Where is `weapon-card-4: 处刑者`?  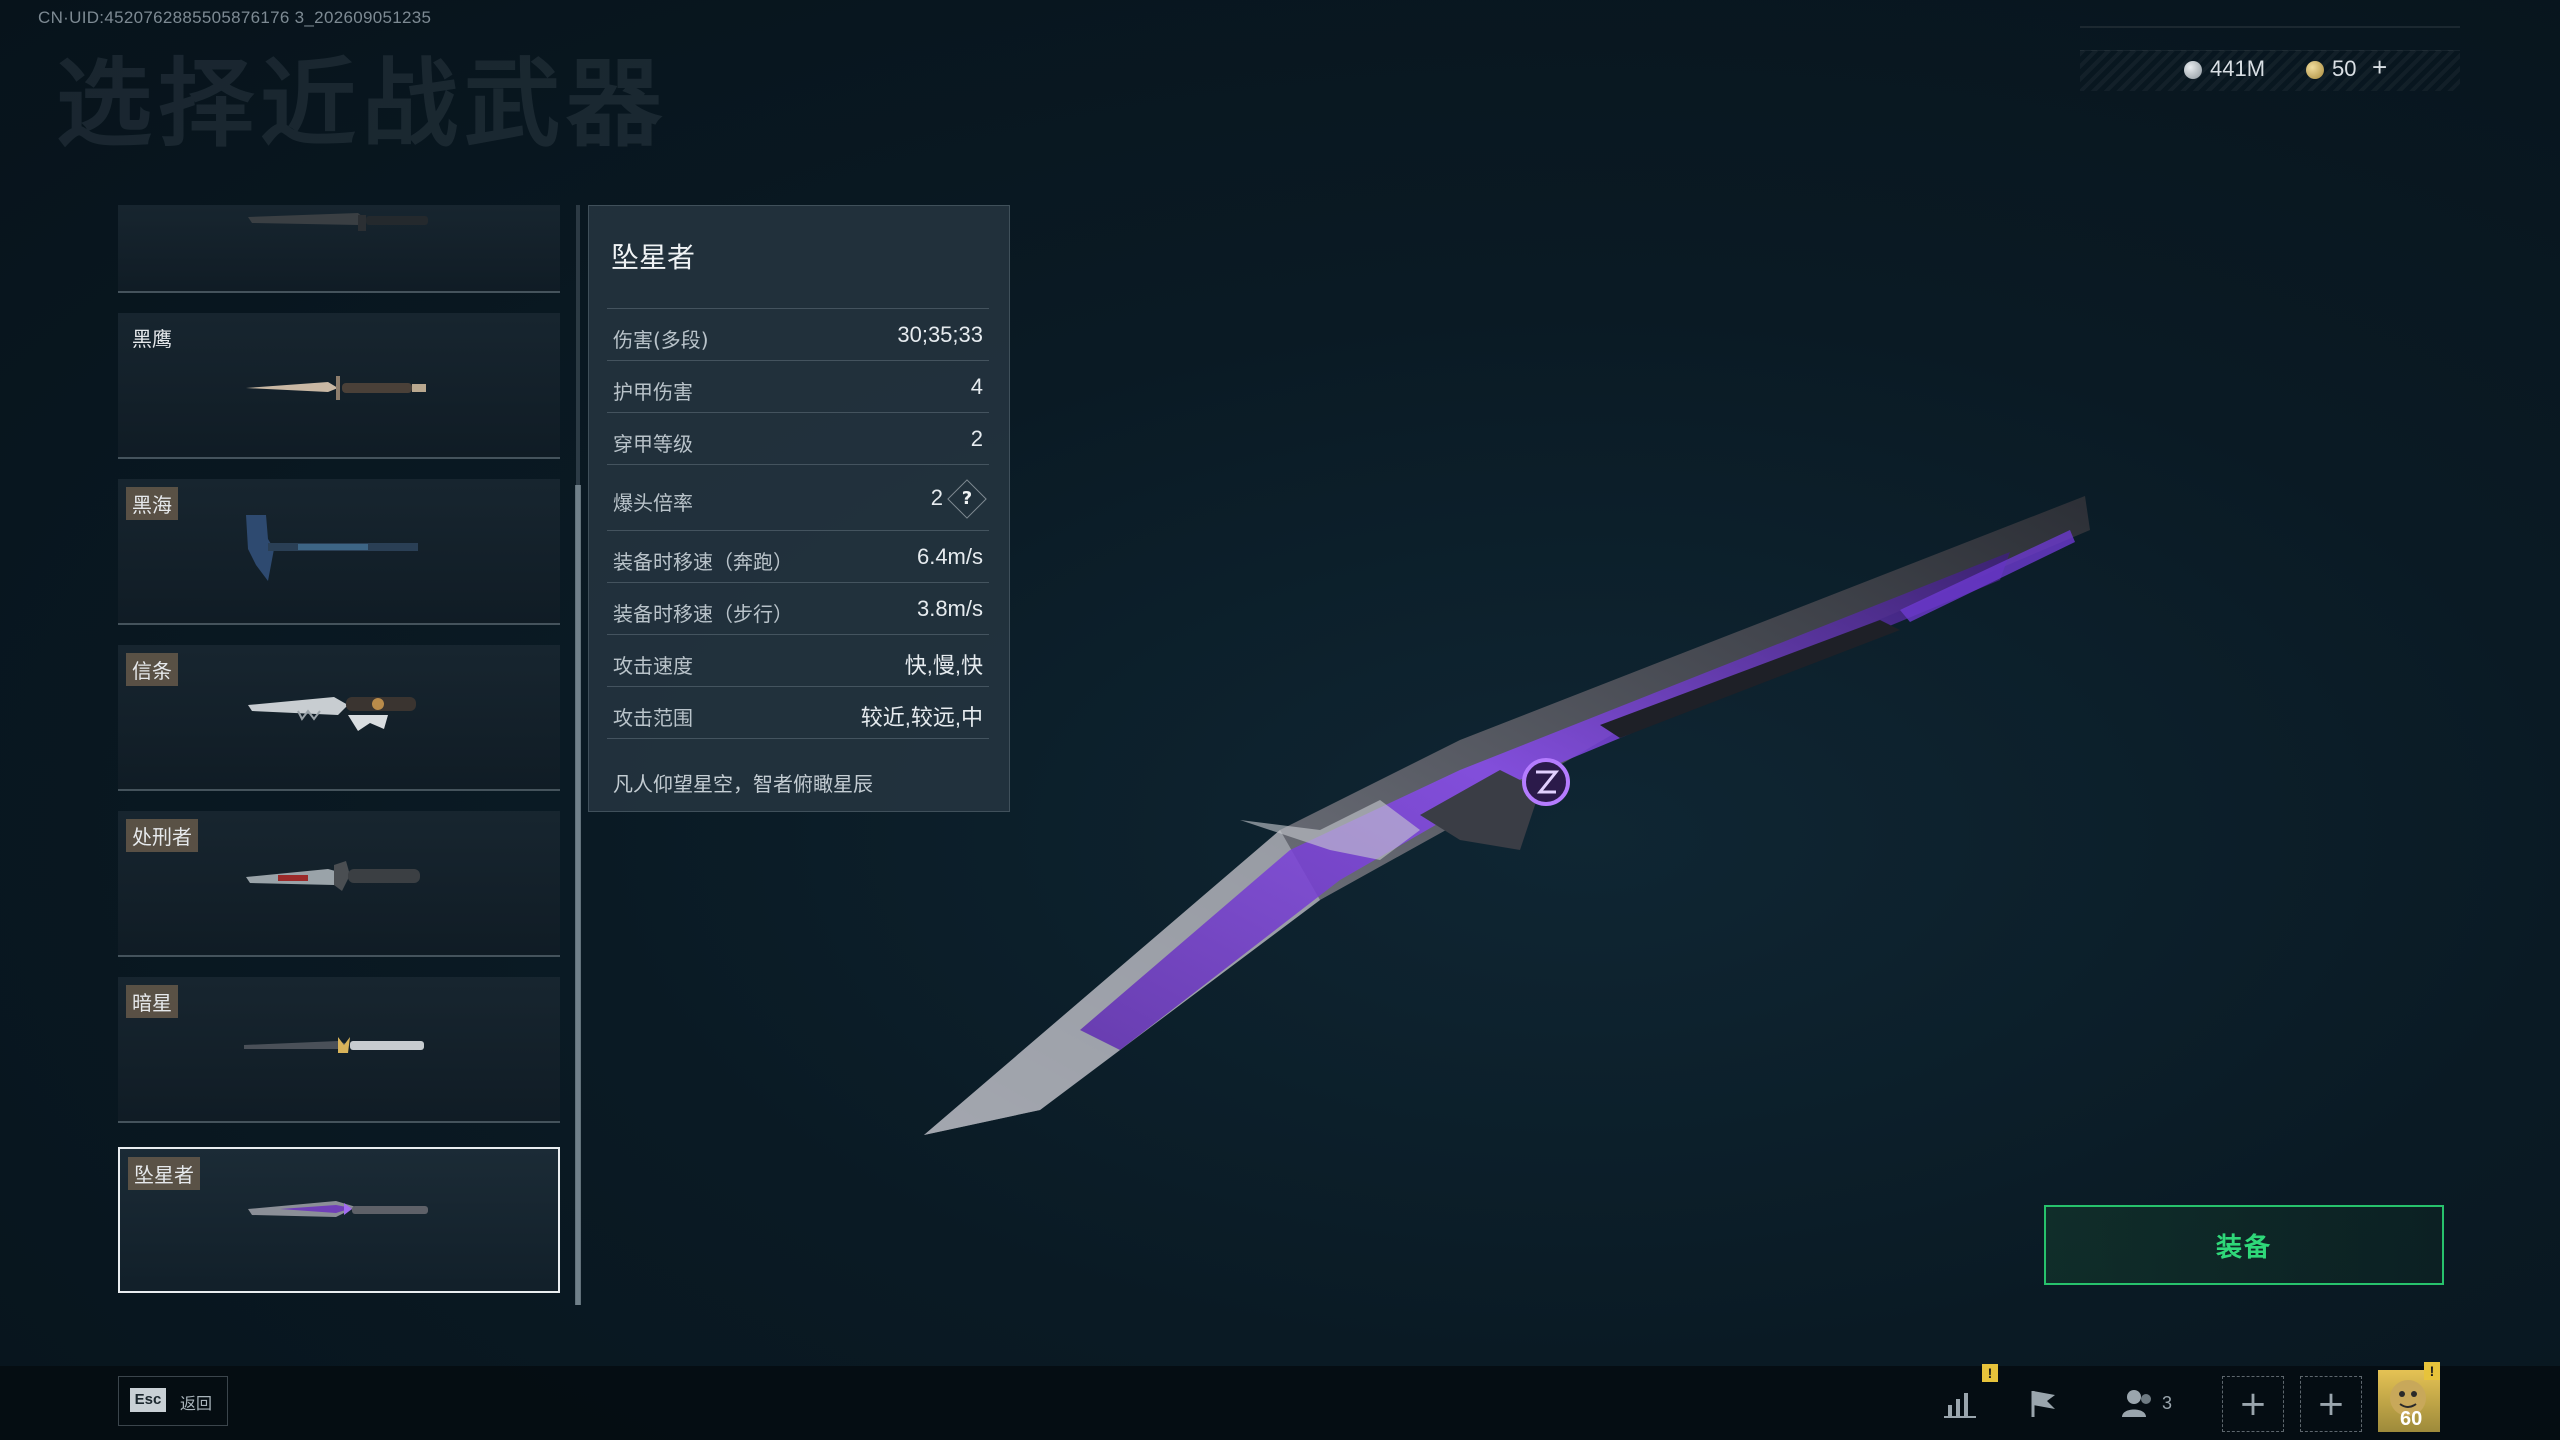 weapon-card-4: 处刑者 is located at coordinates (339, 884).